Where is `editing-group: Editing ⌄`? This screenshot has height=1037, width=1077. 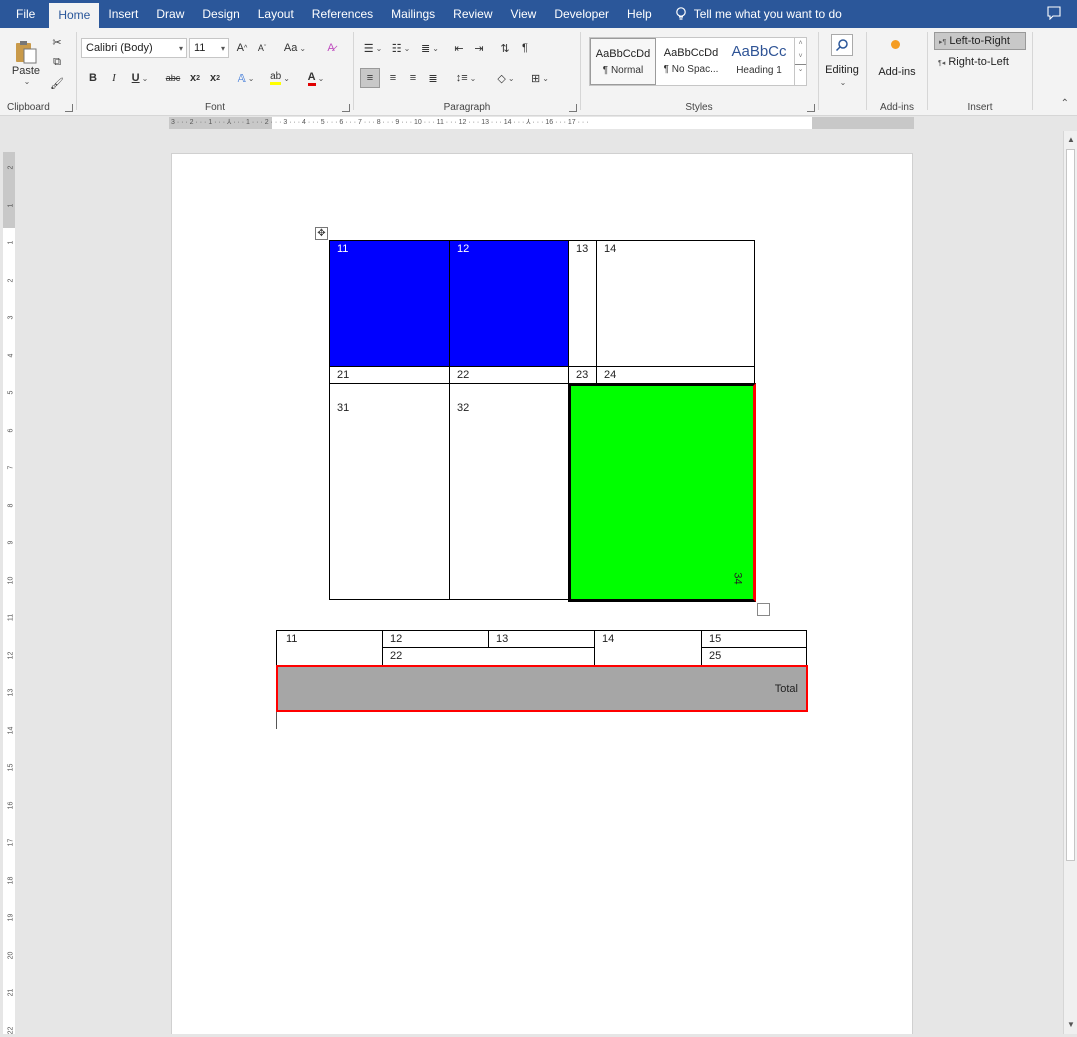
editing-group: Editing ⌄ is located at coordinates (842, 72).